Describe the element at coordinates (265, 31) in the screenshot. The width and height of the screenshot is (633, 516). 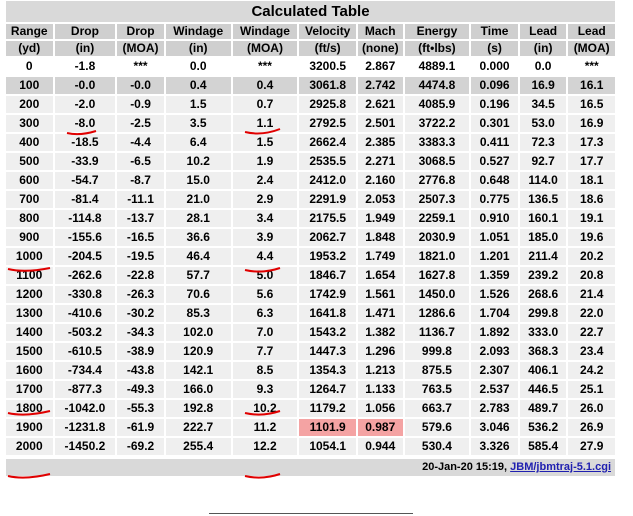
I see `column-header: Windage` at that location.